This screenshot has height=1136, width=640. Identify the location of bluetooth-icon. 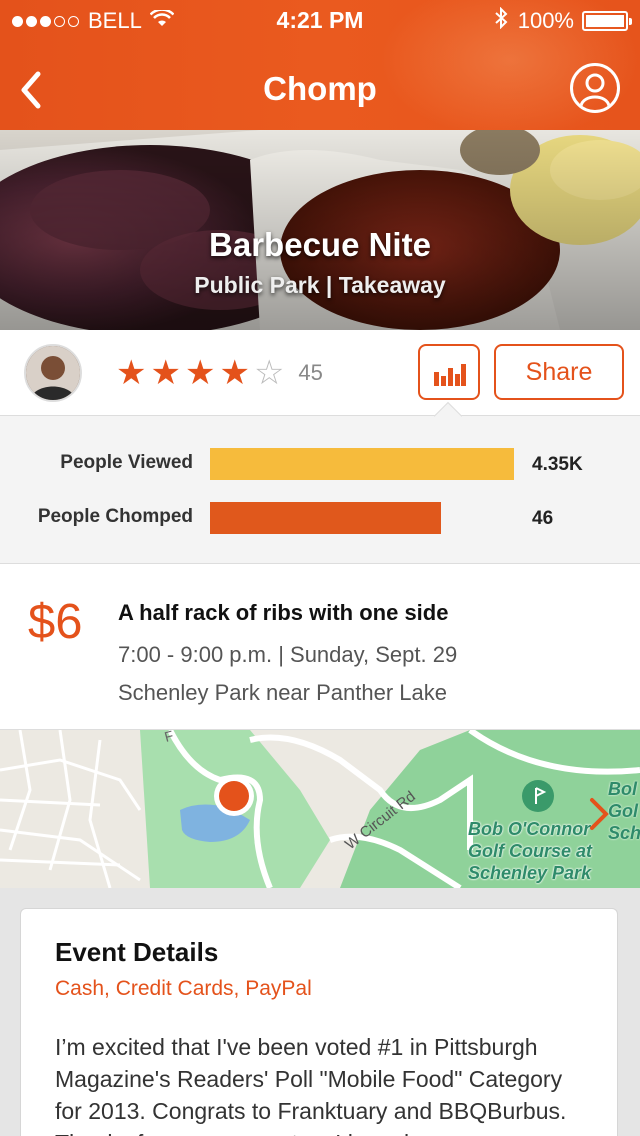
(501, 20).